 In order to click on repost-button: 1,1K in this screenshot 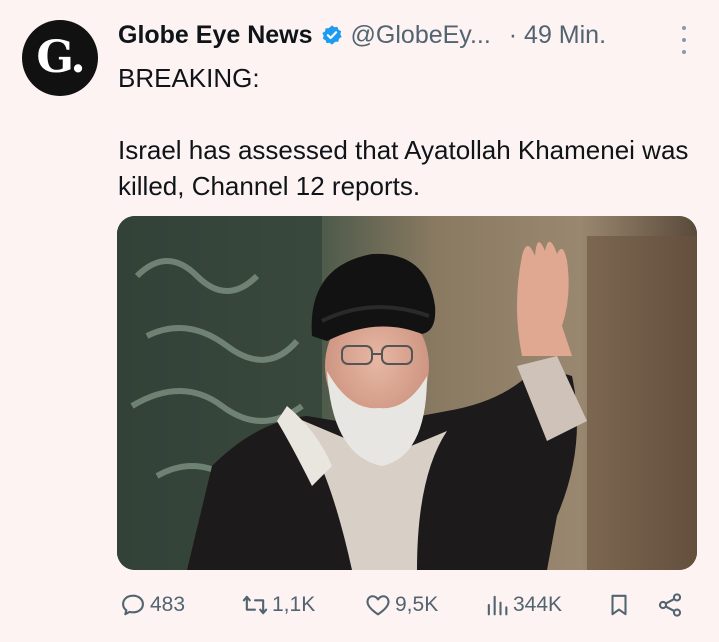, I will do `click(277, 605)`.